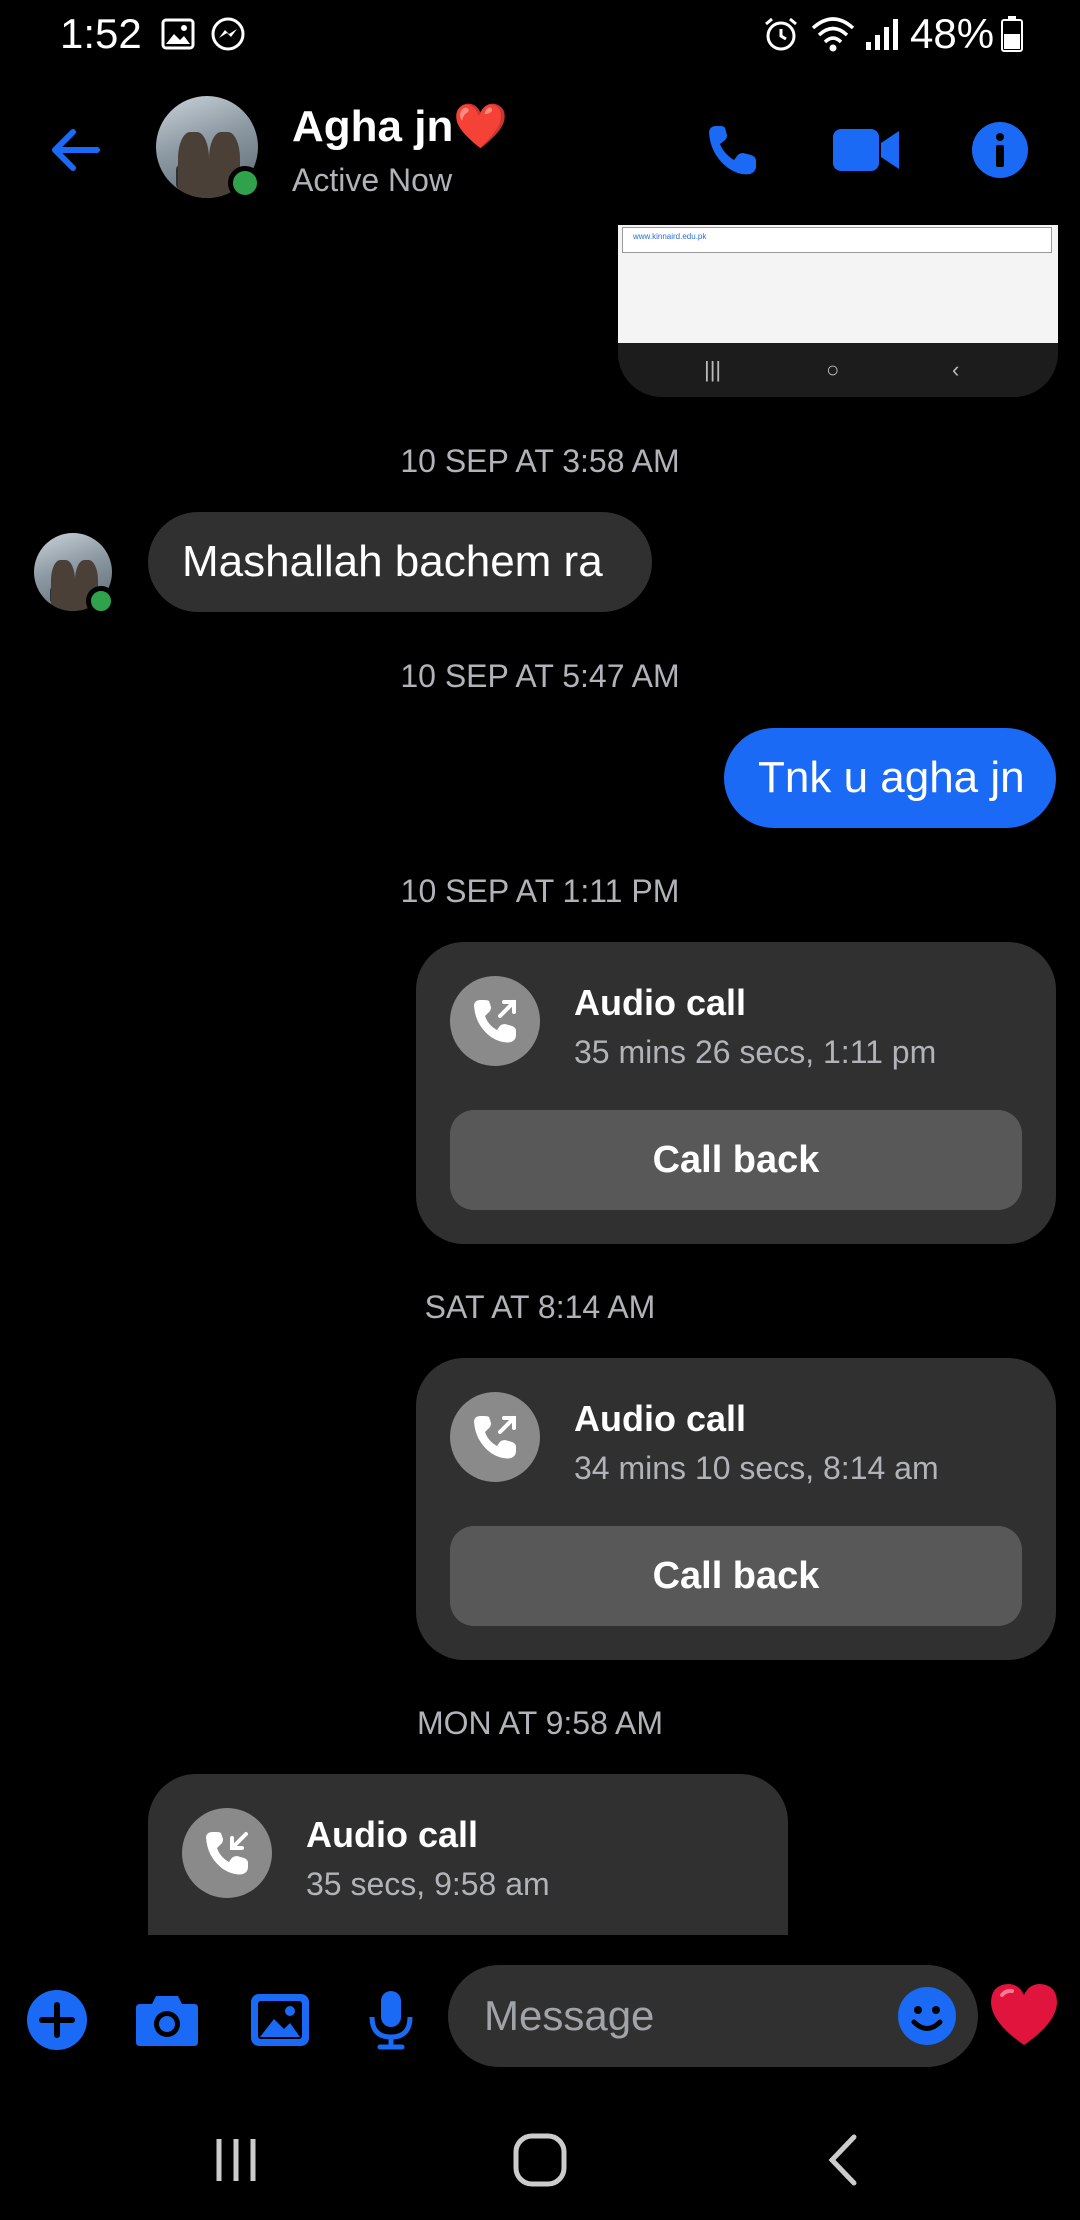 This screenshot has height=2220, width=1080. I want to click on message-bubble-outgoing: Tnk u agha jn, so click(890, 778).